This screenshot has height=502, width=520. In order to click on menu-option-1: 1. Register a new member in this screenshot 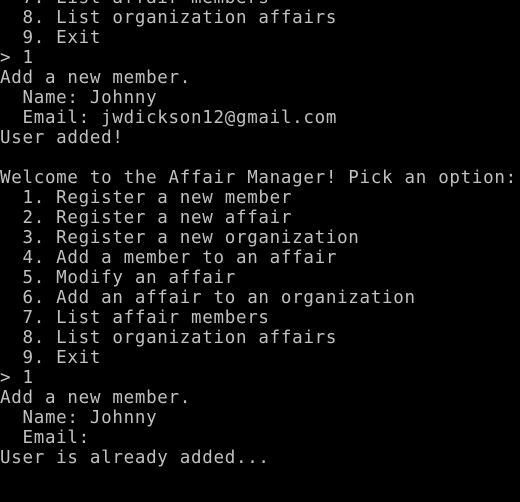, I will do `click(146, 198)`.